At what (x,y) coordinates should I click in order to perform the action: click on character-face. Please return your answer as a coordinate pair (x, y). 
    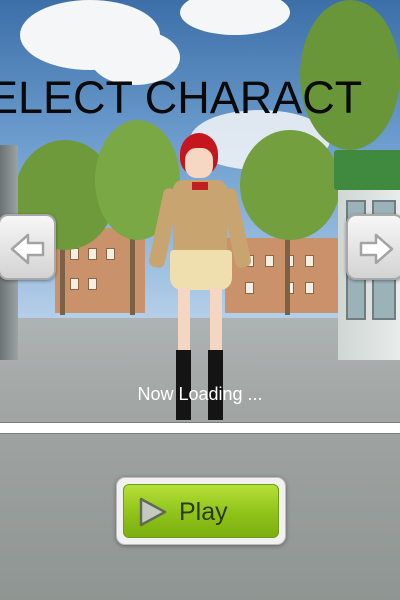
    Looking at the image, I should click on (199, 163).